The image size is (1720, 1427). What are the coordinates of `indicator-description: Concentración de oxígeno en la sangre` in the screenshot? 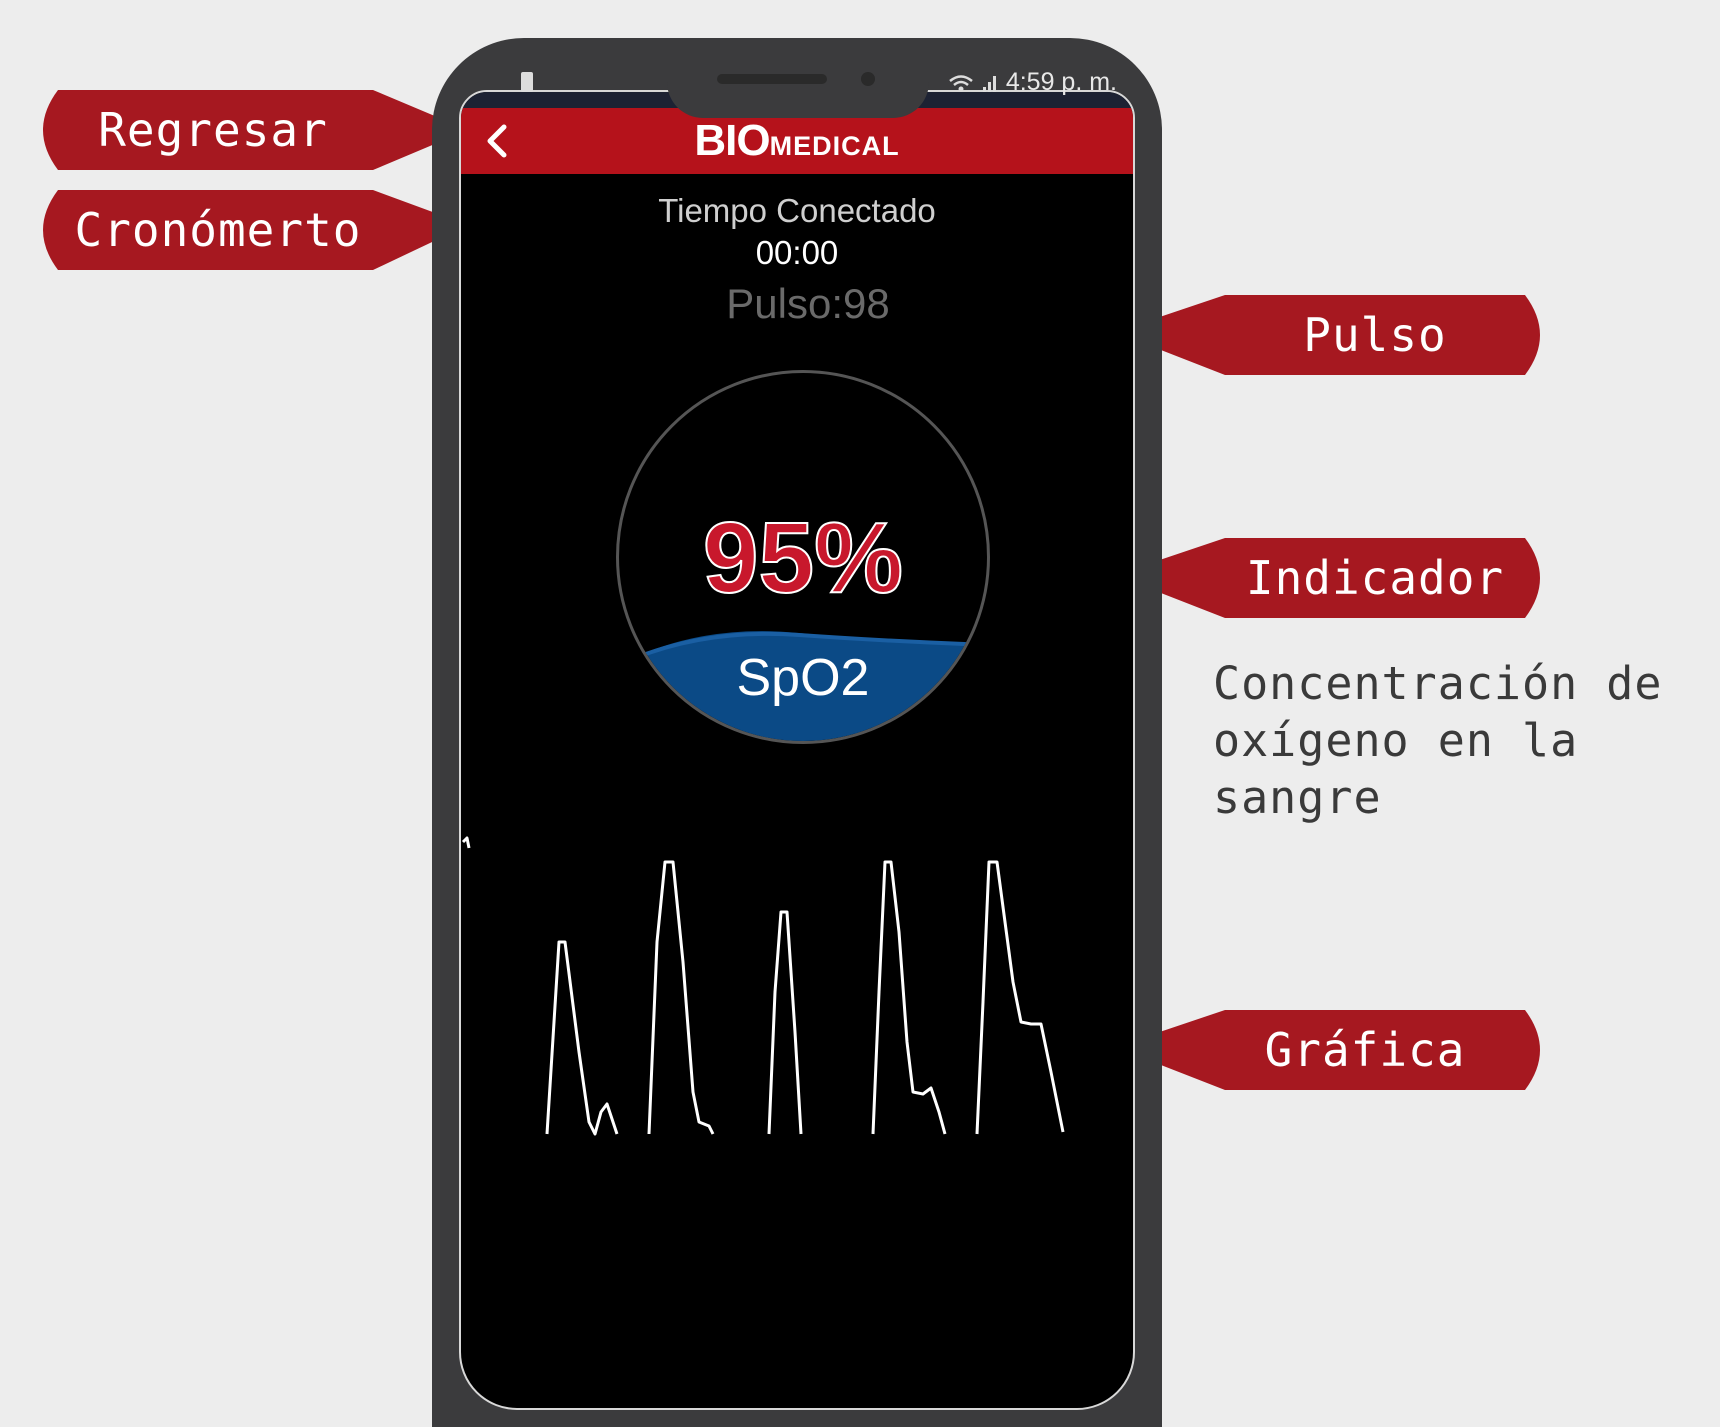 It's located at (1463, 740).